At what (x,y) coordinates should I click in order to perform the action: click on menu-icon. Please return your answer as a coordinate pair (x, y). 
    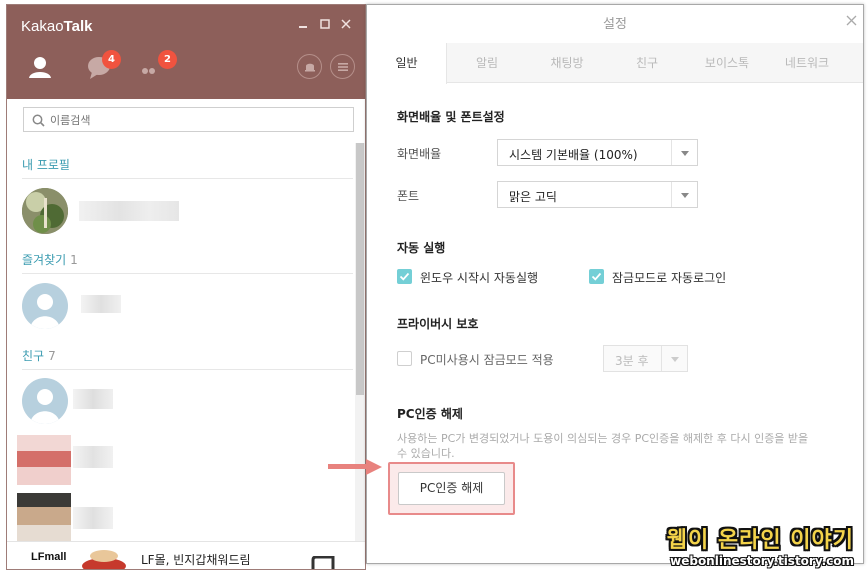
    Looking at the image, I should click on (342, 66).